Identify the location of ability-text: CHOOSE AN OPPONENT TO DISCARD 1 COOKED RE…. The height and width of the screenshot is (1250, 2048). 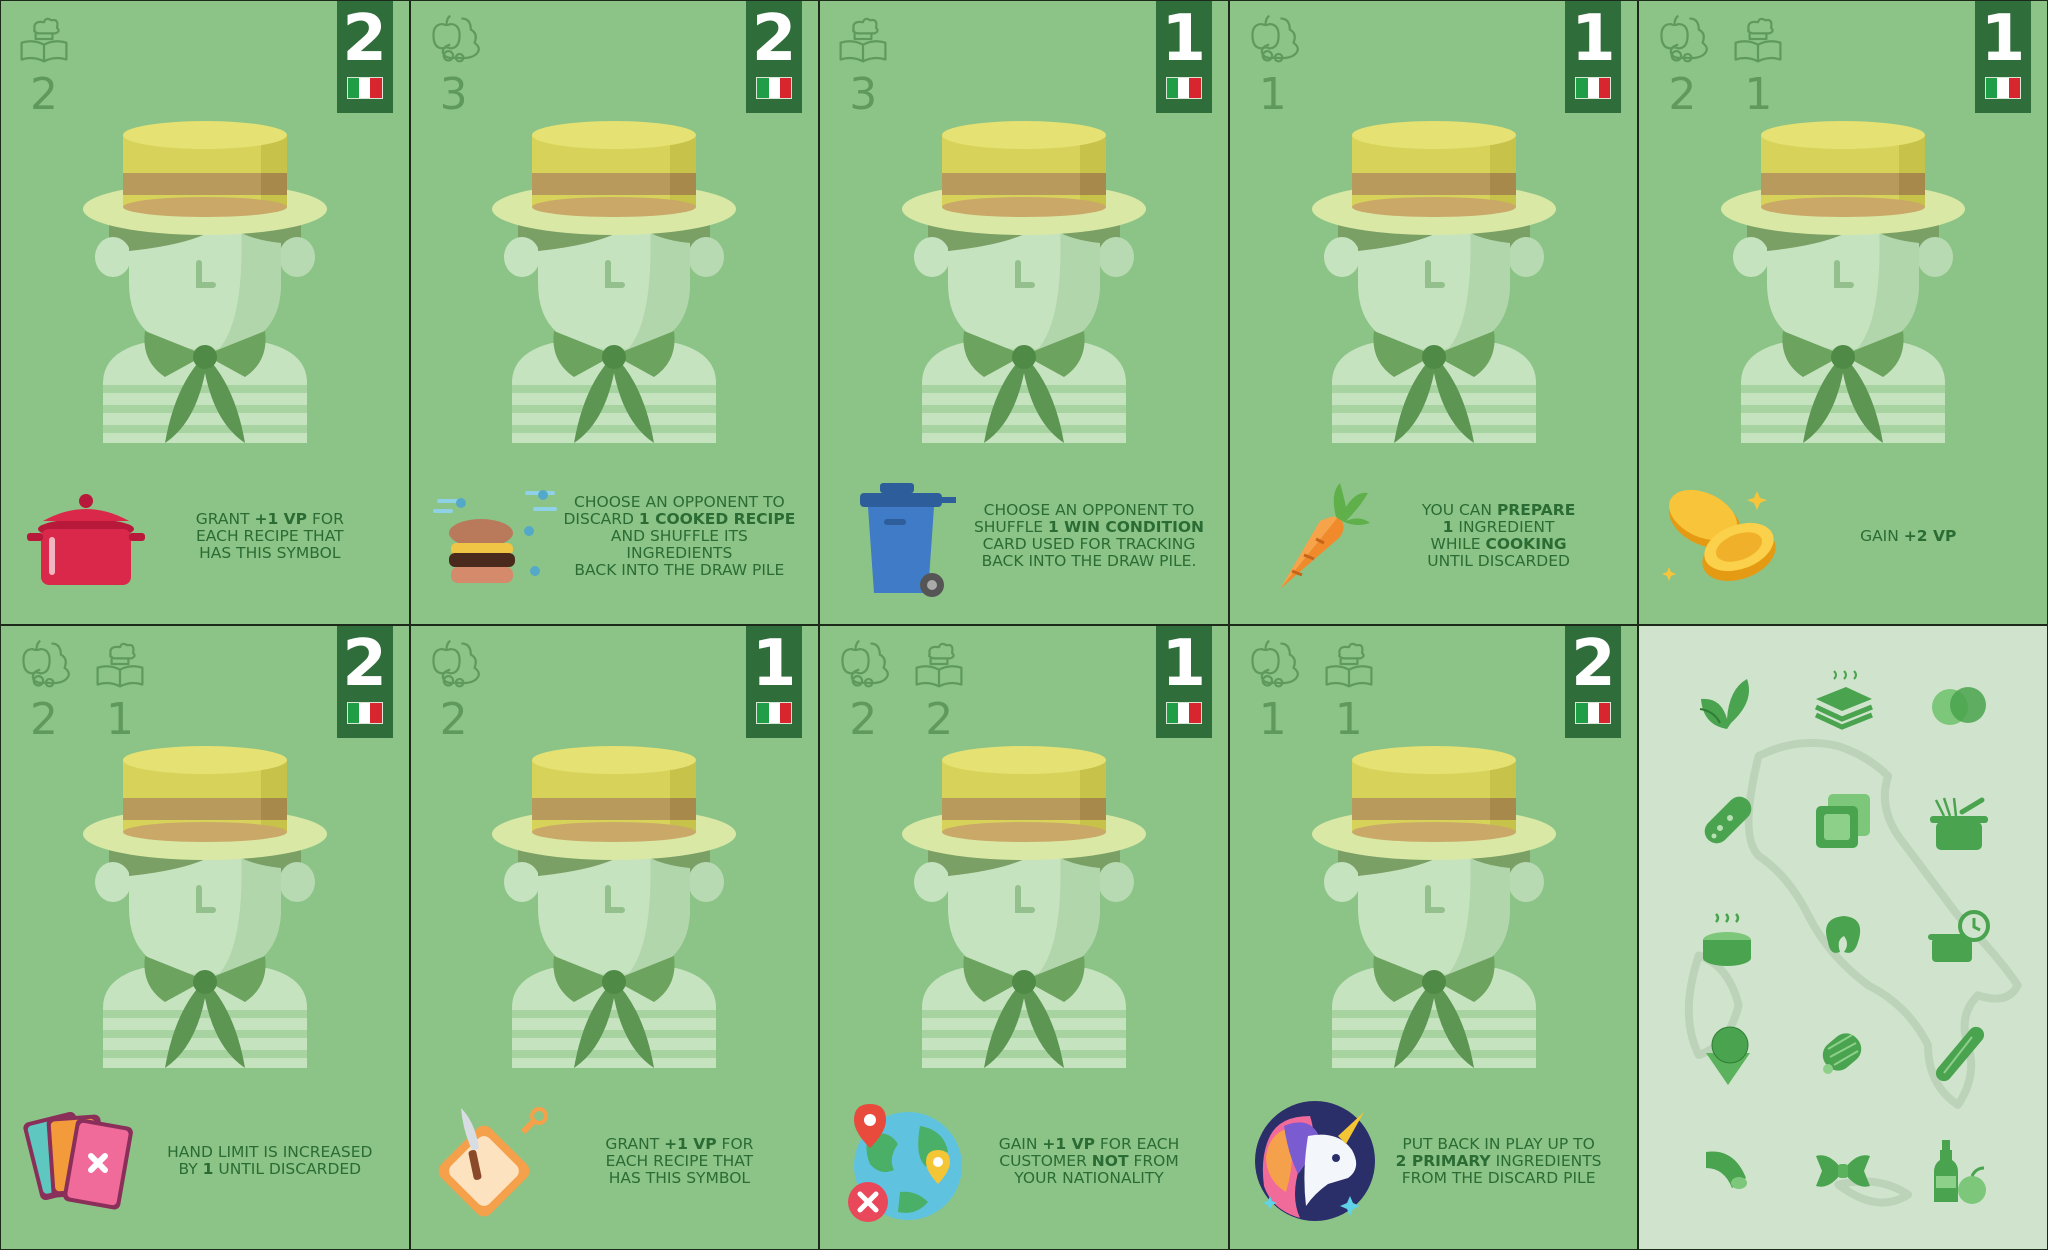
(679, 535).